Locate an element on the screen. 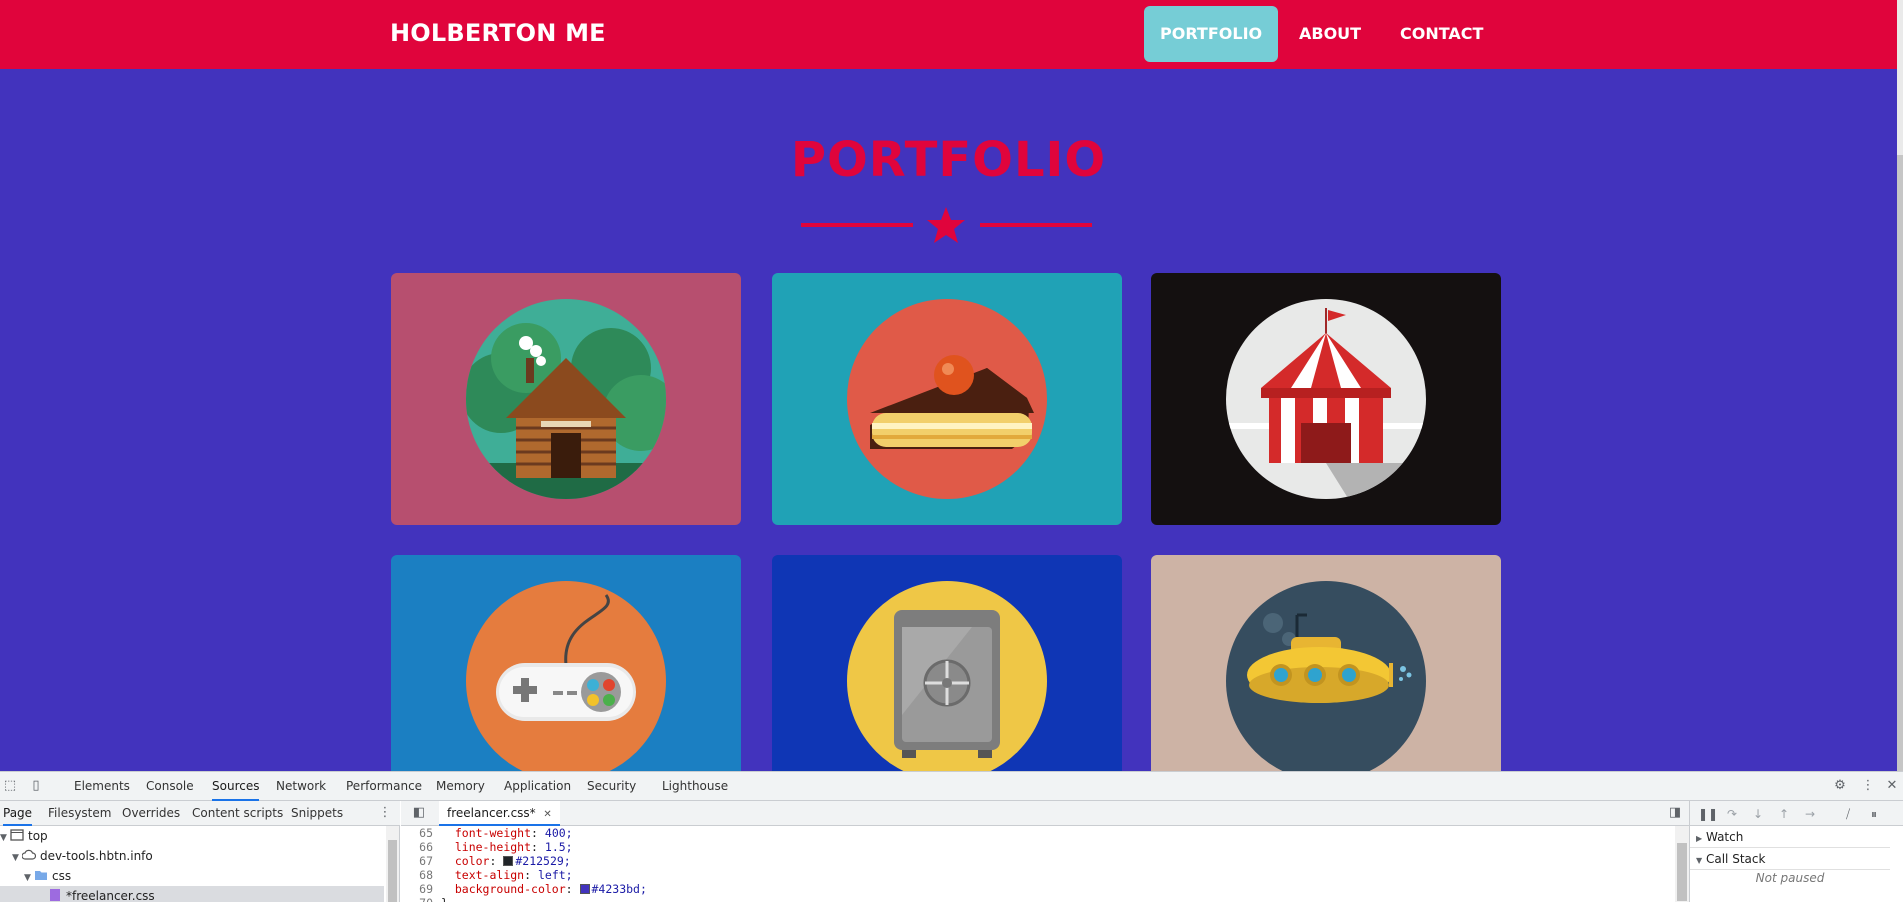 The image size is (1903, 902). page-scrollbar is located at coordinates (1900, 385).